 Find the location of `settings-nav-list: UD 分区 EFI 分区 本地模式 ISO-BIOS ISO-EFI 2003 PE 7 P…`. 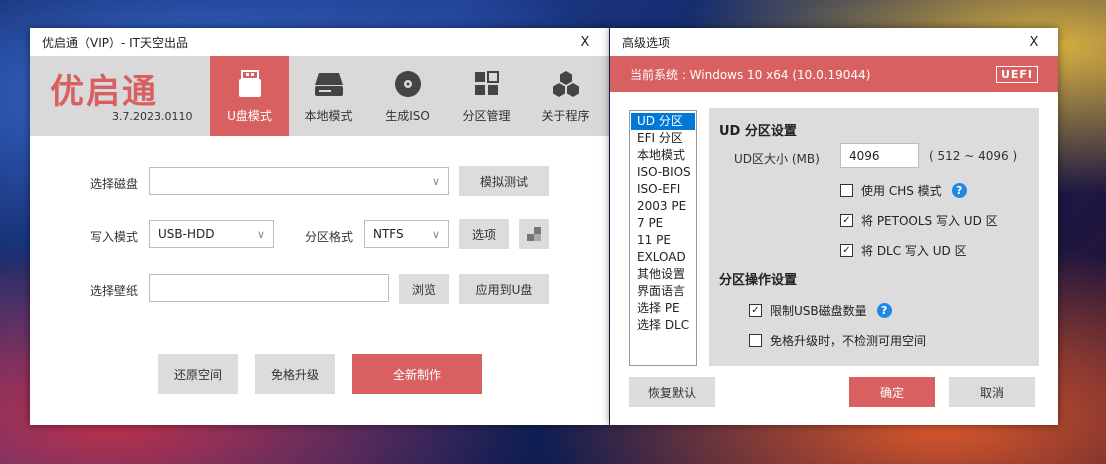

settings-nav-list: UD 分区 EFI 分区 本地模式 ISO-BIOS ISO-EFI 2003 PE 7 P… is located at coordinates (663, 238).